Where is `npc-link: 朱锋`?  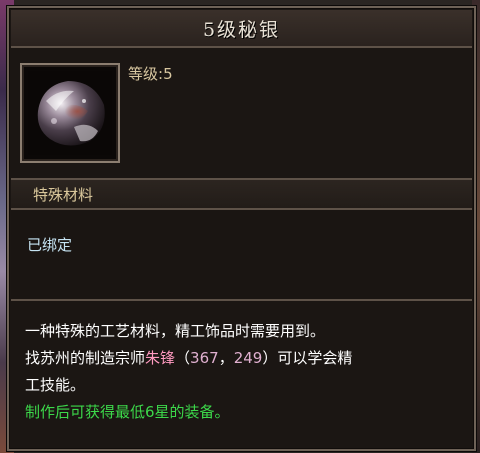
npc-link: 朱锋 is located at coordinates (160, 358).